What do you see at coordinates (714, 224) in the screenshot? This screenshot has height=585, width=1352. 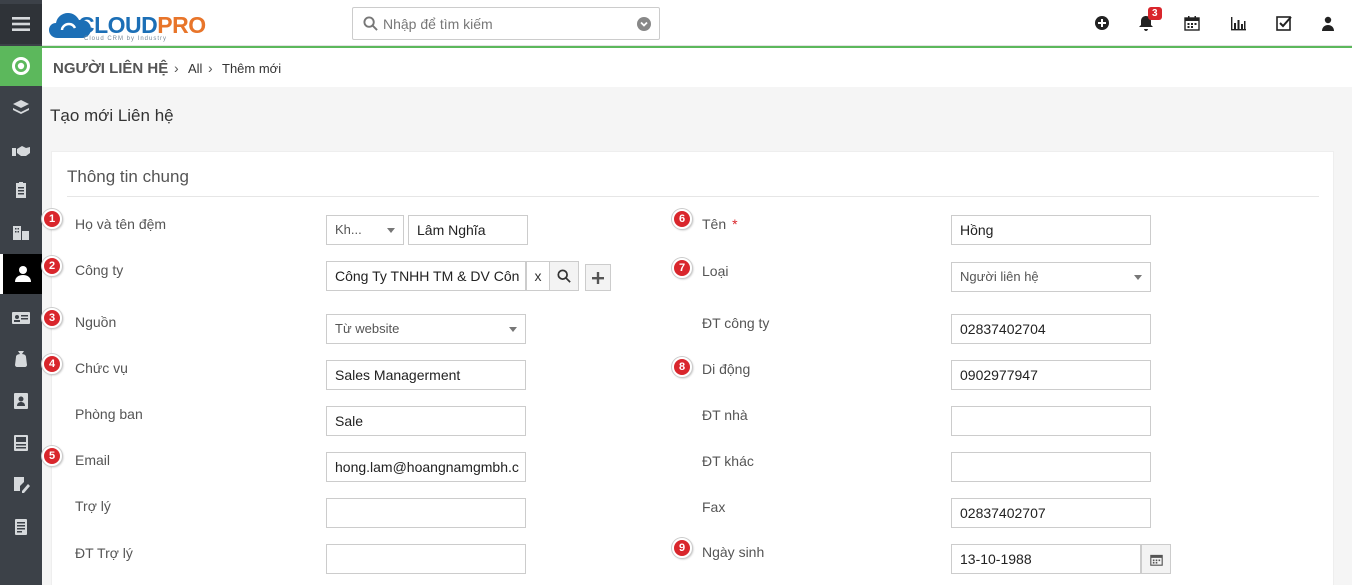 I see `label-first-name-text: Tên` at bounding box center [714, 224].